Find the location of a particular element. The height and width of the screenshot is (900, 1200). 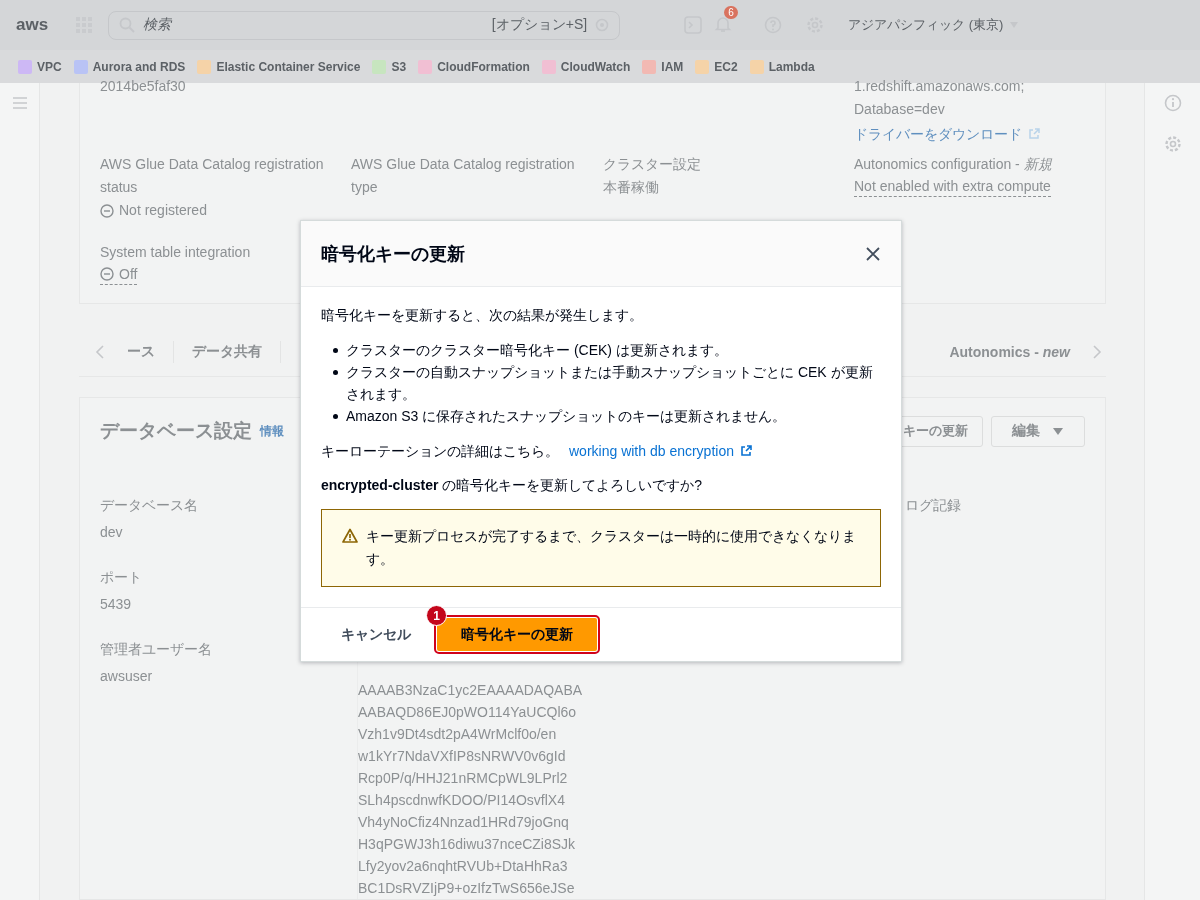

bell-icon is located at coordinates (723, 23).